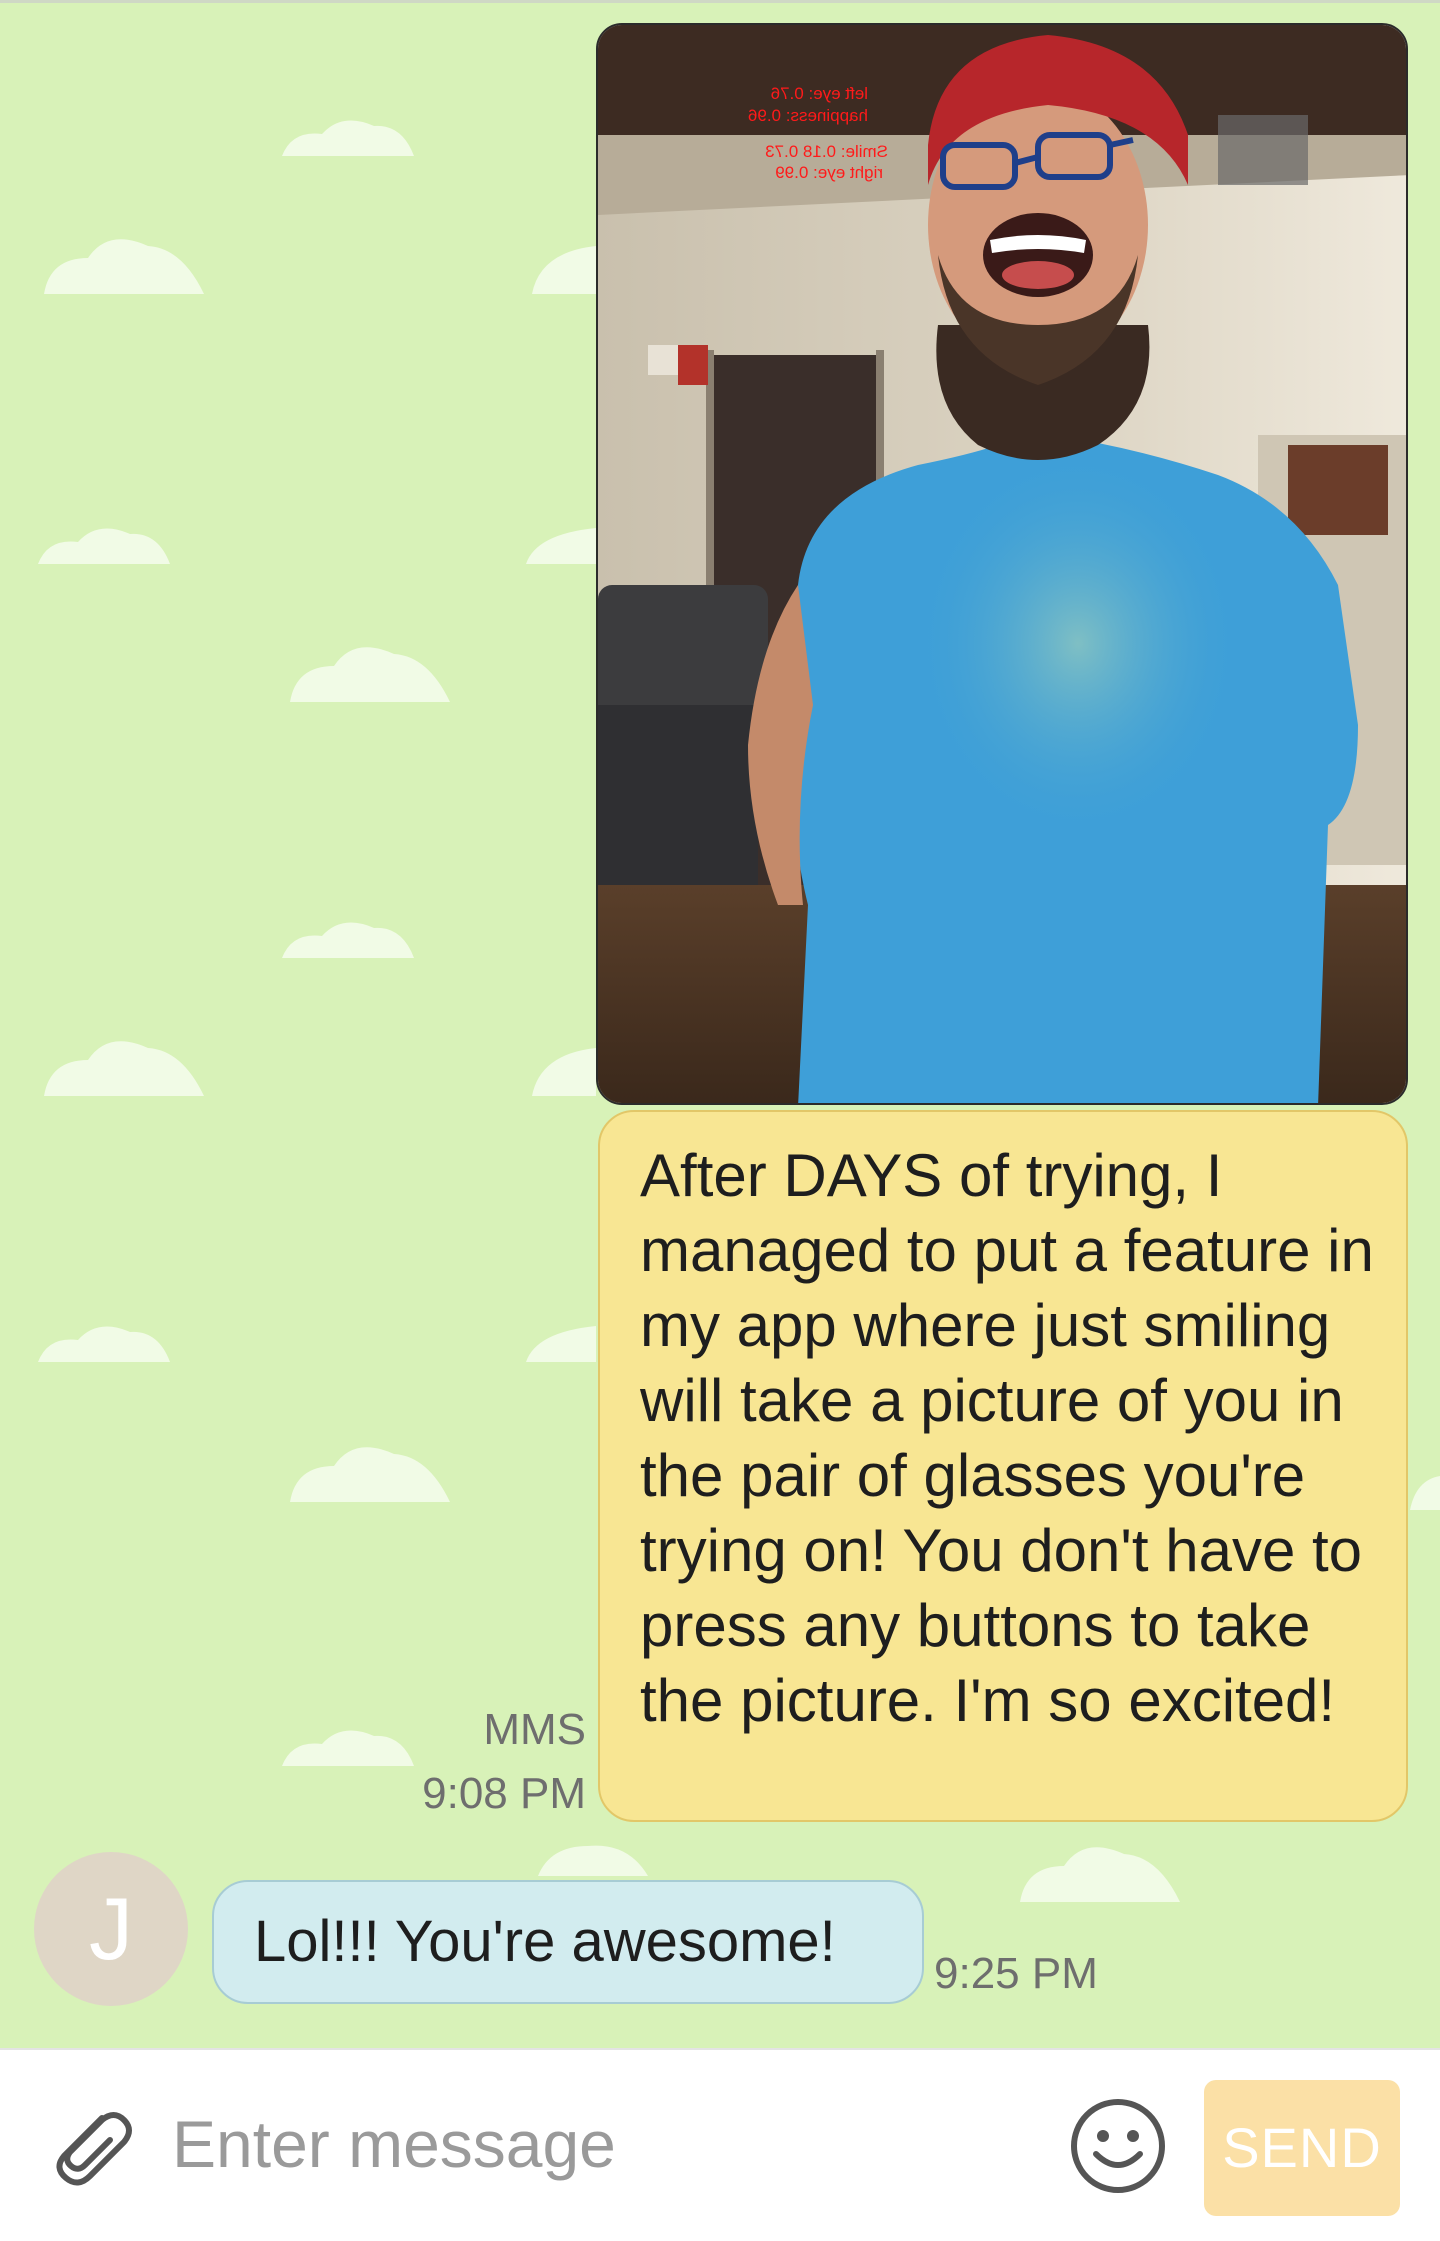 This screenshot has height=2241, width=1440. What do you see at coordinates (1016, 1973) in the screenshot?
I see `incoming-timestamp: 9:25 PM` at bounding box center [1016, 1973].